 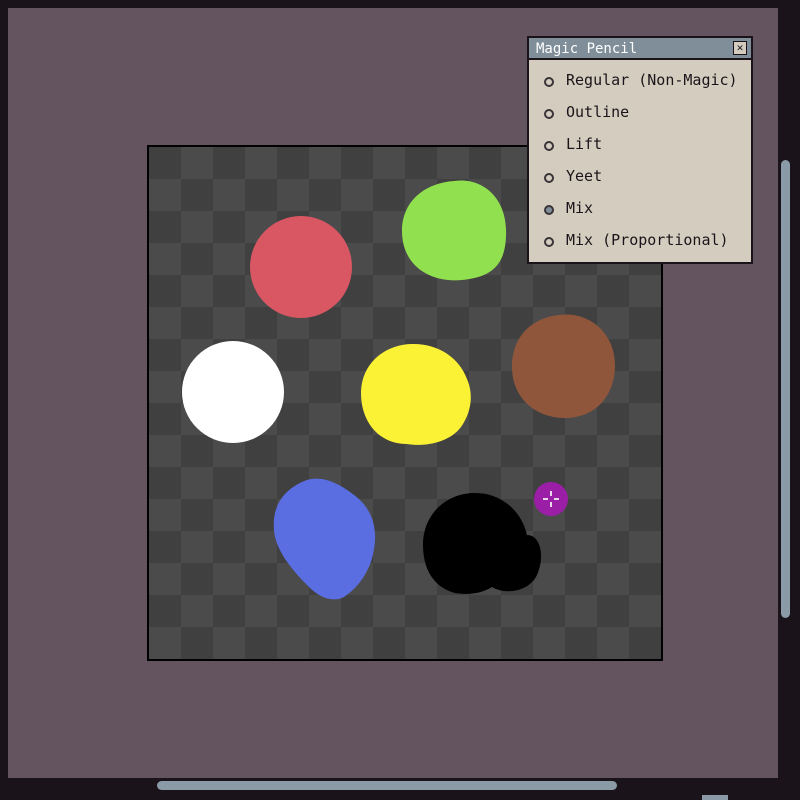 What do you see at coordinates (740, 48) in the screenshot?
I see `close-icon: ✕` at bounding box center [740, 48].